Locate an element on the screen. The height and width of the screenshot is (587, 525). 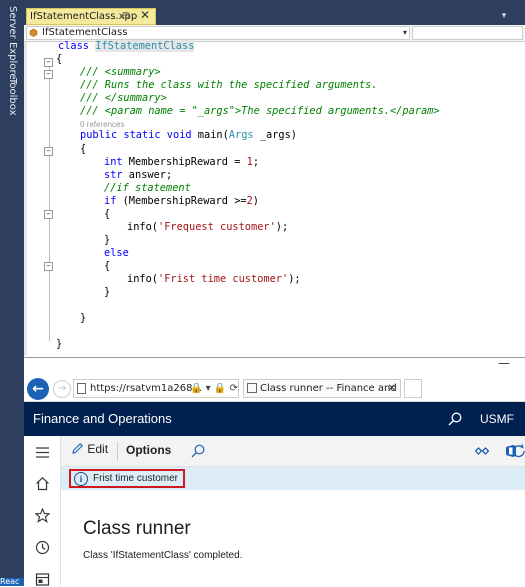
app-title: Finance and Operations is located at coordinates (102, 419).